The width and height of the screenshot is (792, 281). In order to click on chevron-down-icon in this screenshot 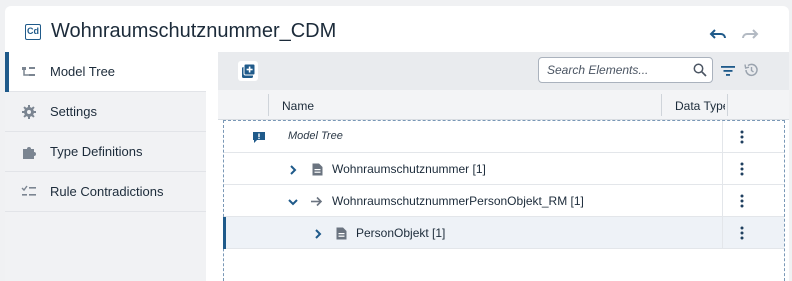, I will do `click(293, 201)`.